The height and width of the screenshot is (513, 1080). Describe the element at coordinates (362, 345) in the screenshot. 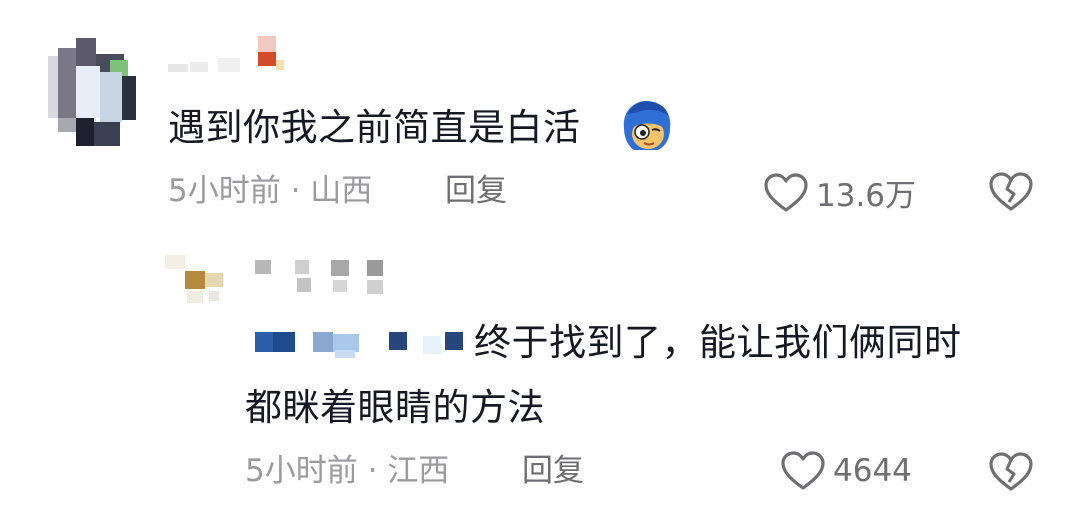

I see `mention-blurred` at that location.